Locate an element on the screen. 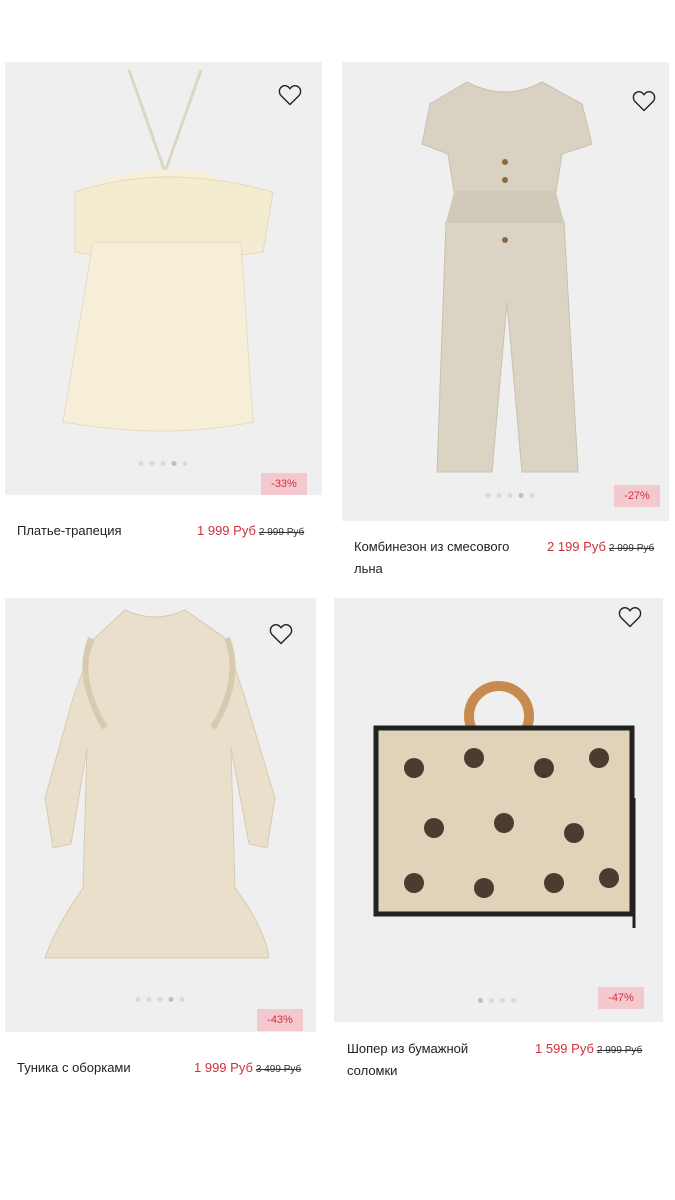 This screenshot has width=675, height=1200. product-price: 1 999 Руб 3 499 Руб is located at coordinates (247, 1069).